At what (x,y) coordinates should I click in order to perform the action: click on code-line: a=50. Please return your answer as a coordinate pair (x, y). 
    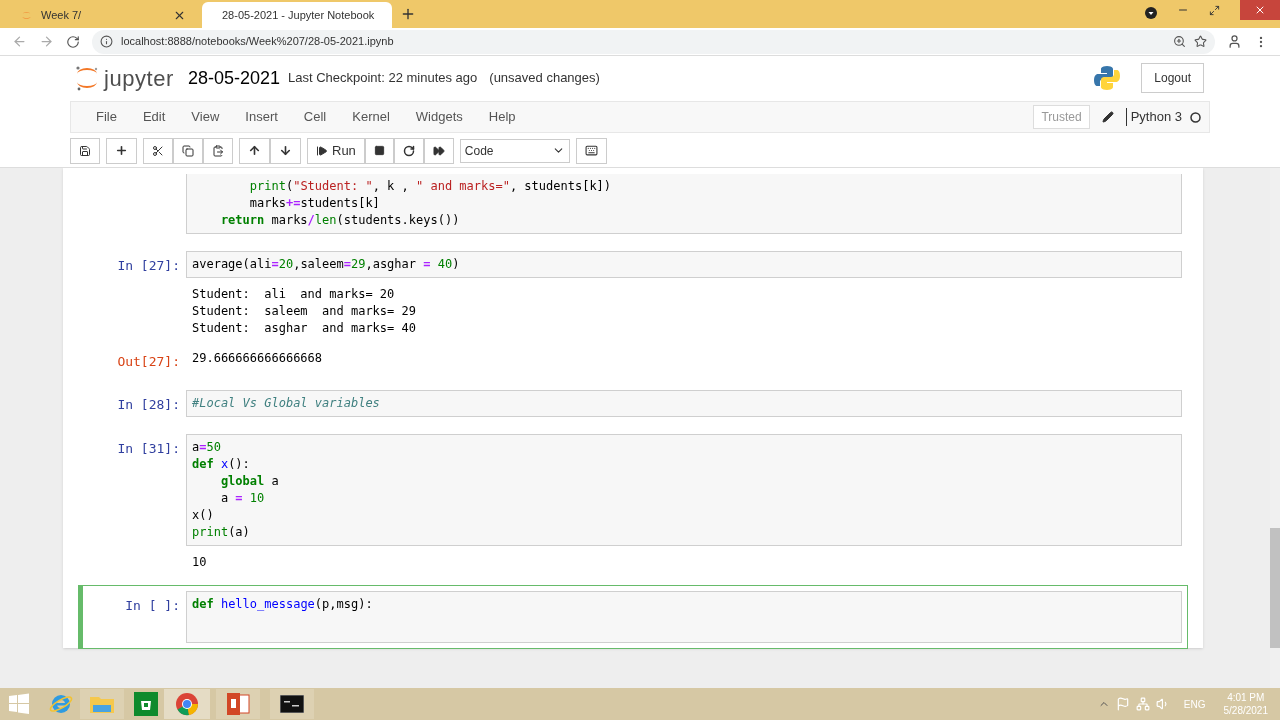
    Looking at the image, I should click on (207, 447).